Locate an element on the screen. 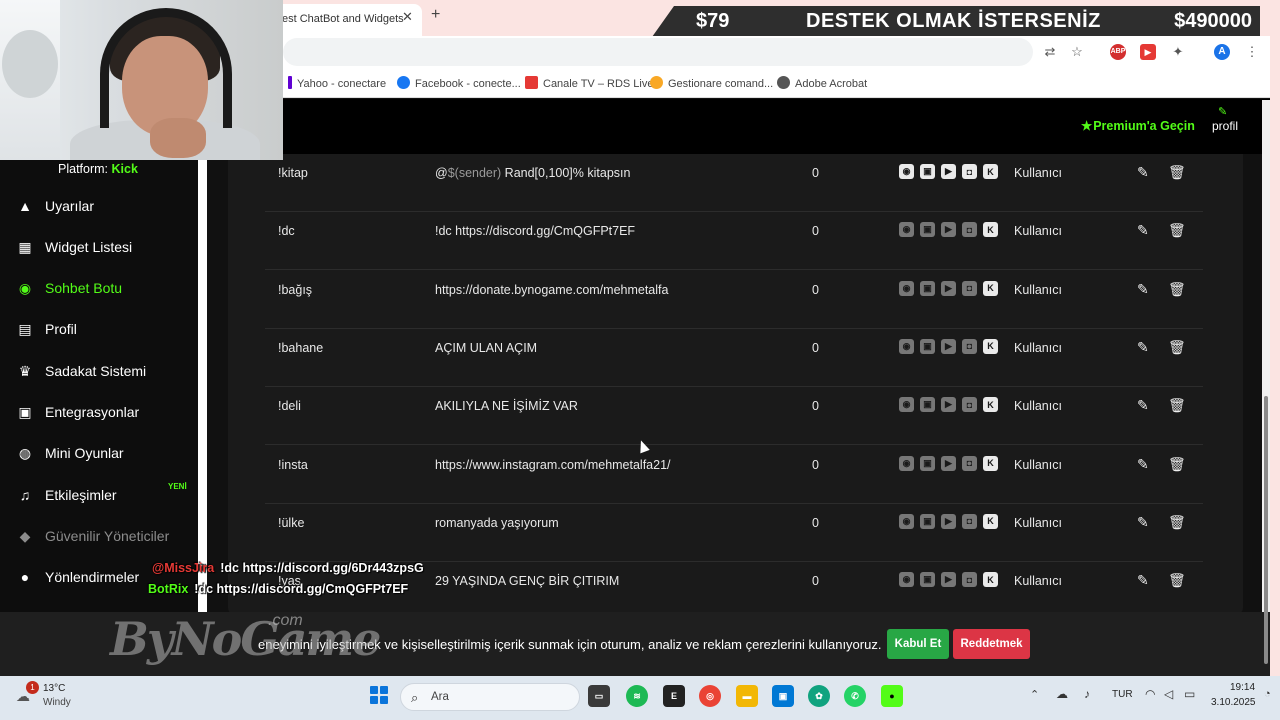 The height and width of the screenshot is (720, 1280). browser-menu-icon: ⋮ is located at coordinates (1252, 52).